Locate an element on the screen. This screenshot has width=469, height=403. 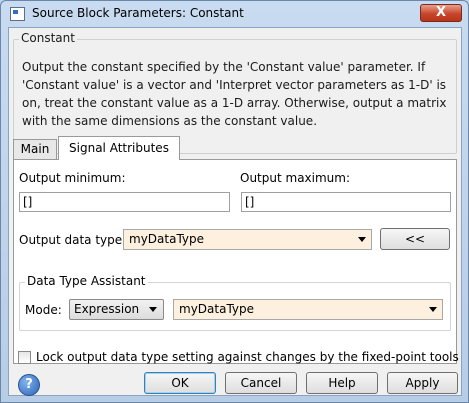
cancel-button: Cancel is located at coordinates (261, 383).